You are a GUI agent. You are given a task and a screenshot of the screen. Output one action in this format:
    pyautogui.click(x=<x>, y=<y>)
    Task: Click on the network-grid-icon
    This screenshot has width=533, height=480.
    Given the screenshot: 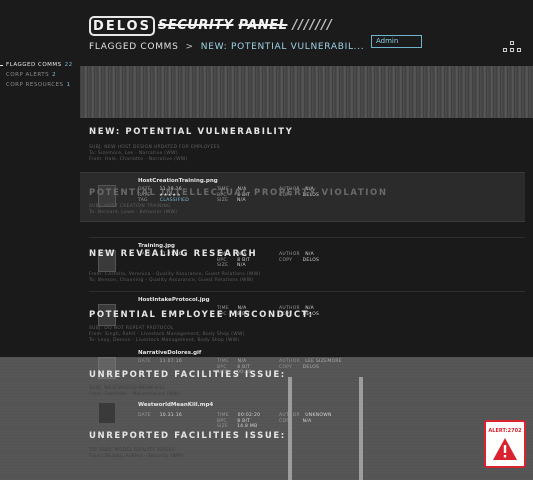 What is the action you would take?
    pyautogui.click(x=512, y=47)
    